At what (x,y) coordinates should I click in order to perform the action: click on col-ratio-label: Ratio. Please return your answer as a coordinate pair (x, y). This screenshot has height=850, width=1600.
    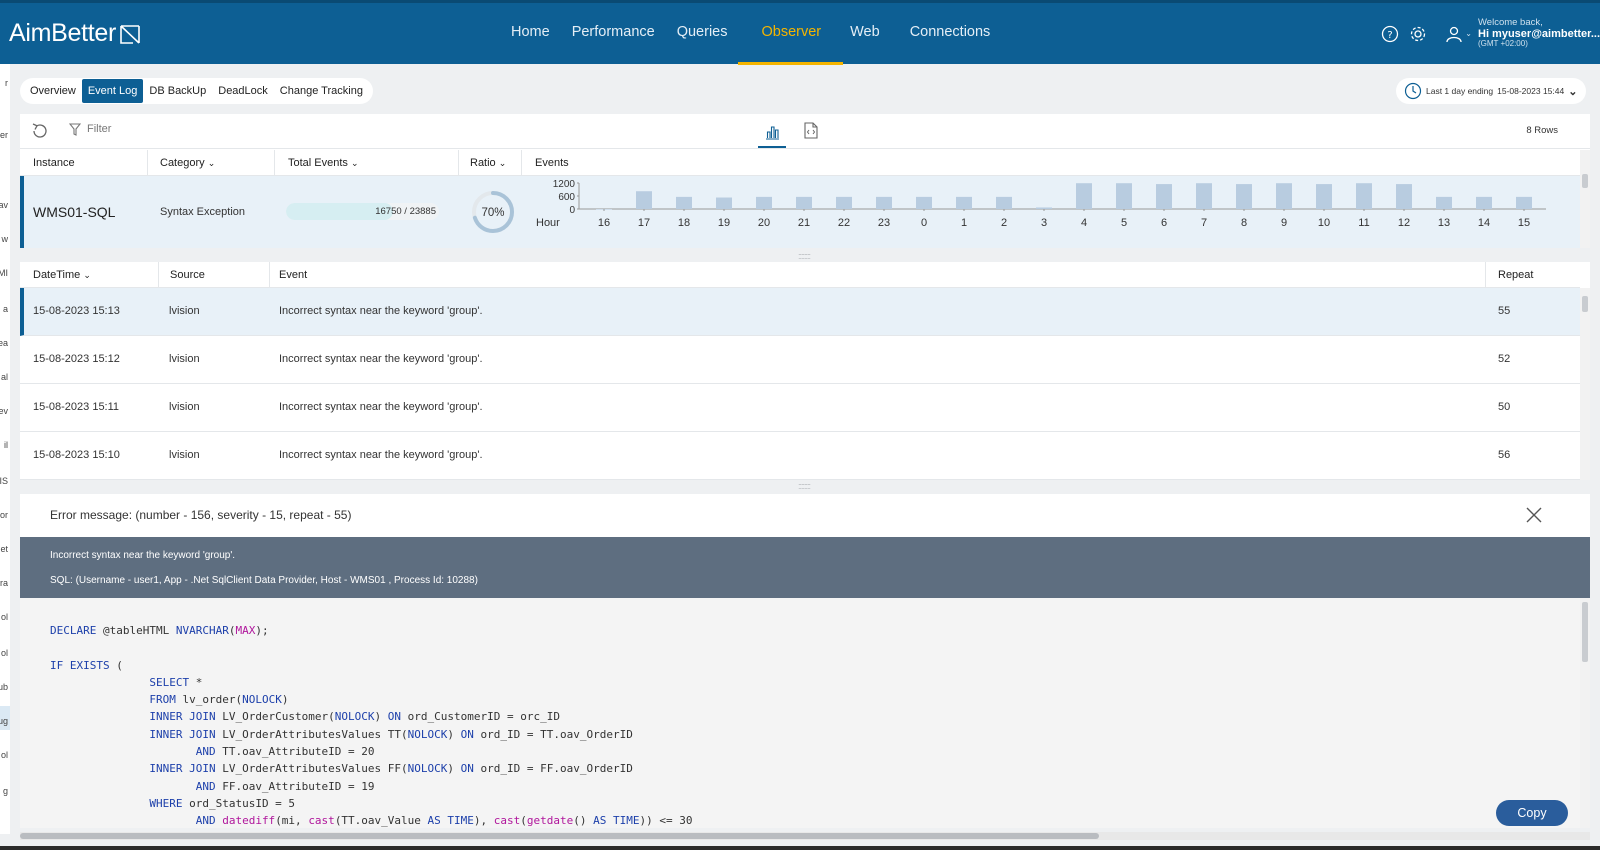
    Looking at the image, I should click on (483, 163).